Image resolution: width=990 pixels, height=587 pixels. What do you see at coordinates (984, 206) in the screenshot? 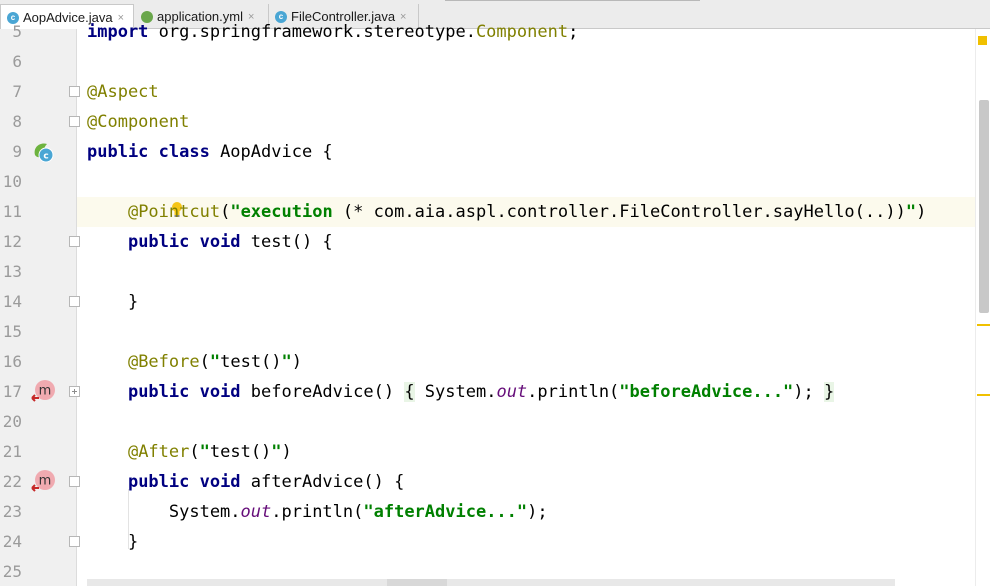
I see `vertical-scrollbar-thumb` at bounding box center [984, 206].